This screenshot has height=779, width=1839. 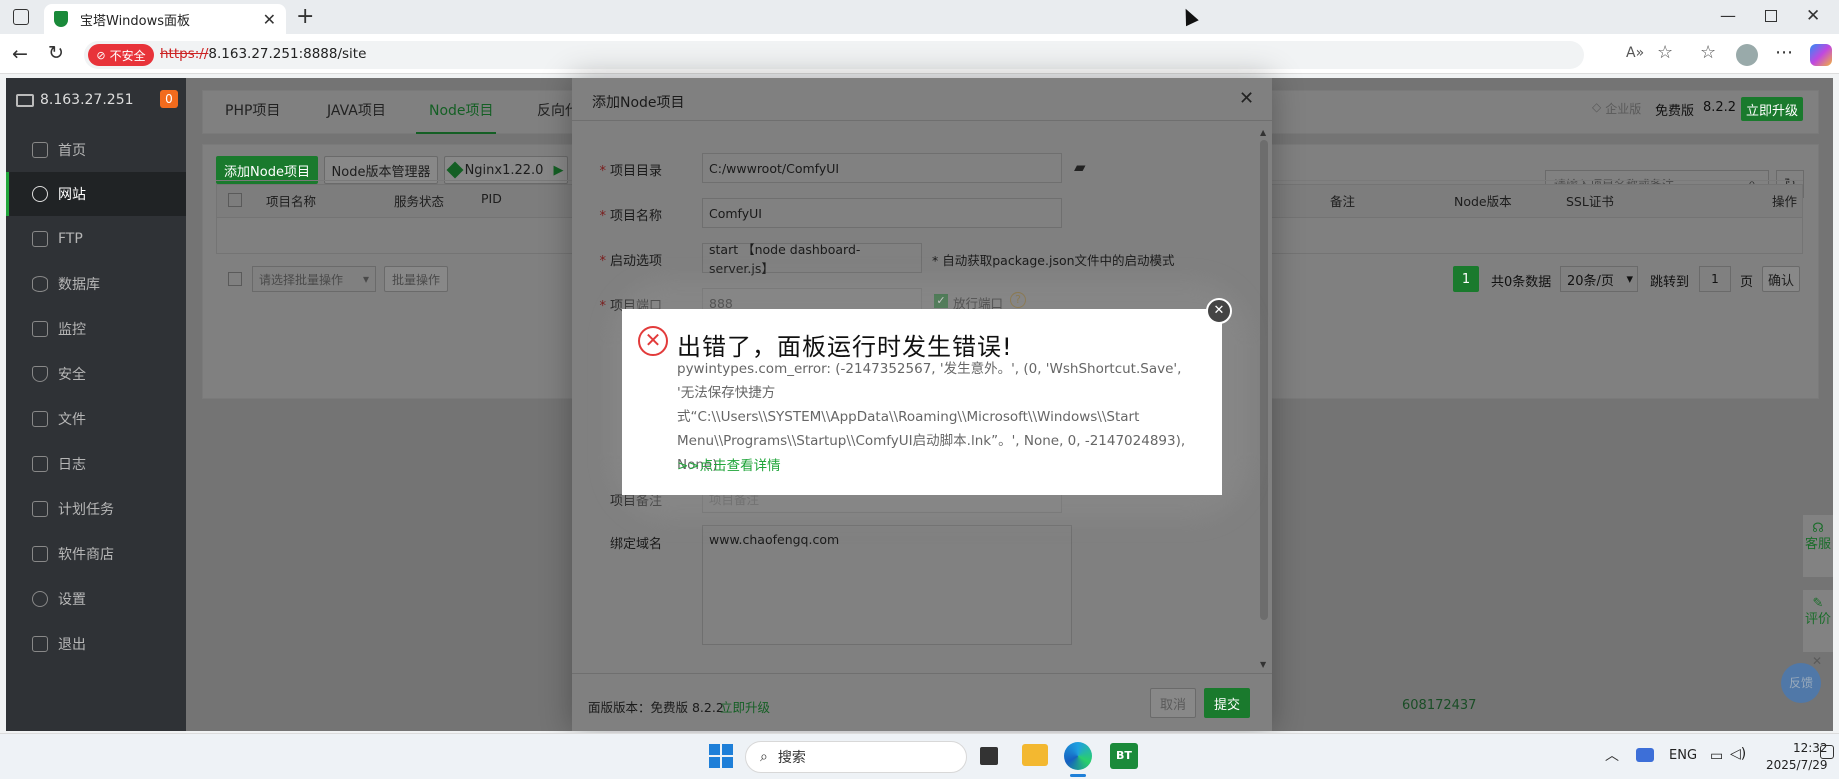 I want to click on edge-browser-icon, so click(x=1078, y=756).